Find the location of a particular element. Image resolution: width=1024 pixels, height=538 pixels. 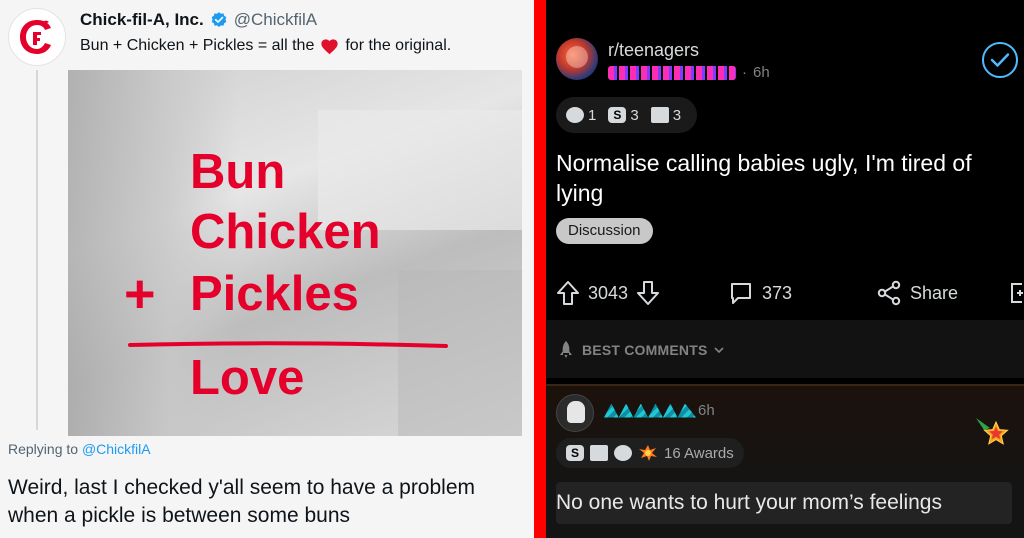

chickfila-logo-icon is located at coordinates (37, 37).